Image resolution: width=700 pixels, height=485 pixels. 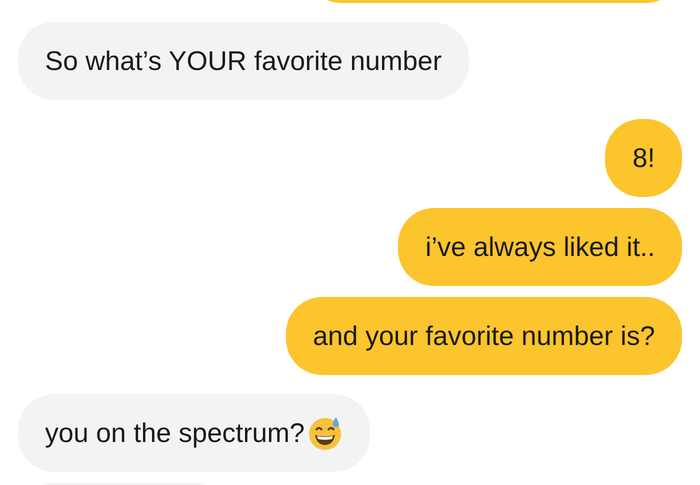 I want to click on message-text: i’ve always liked it.., so click(x=540, y=247).